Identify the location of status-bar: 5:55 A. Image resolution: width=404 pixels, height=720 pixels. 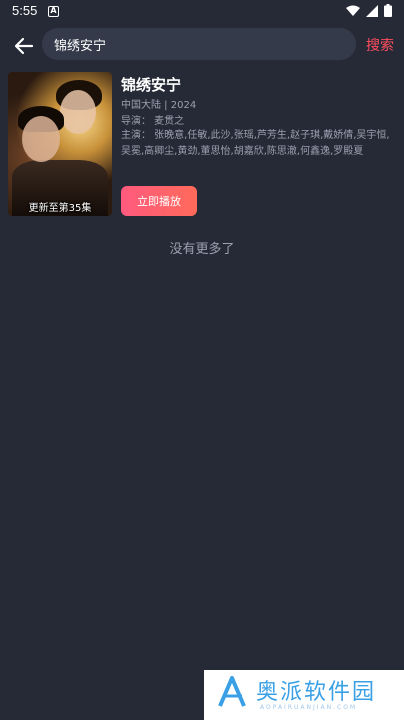
(202, 12).